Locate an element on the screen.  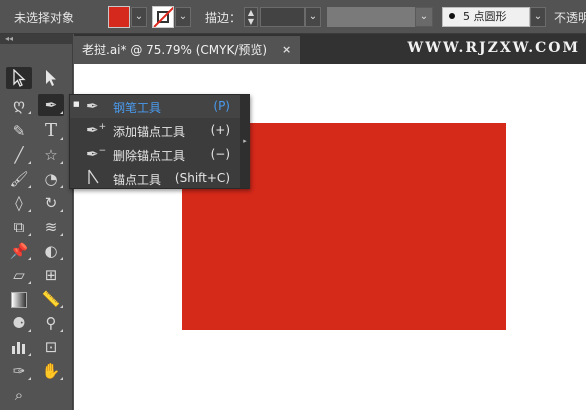
stroke-weight-spinner-icon: ▲ ▼ is located at coordinates (251, 17).